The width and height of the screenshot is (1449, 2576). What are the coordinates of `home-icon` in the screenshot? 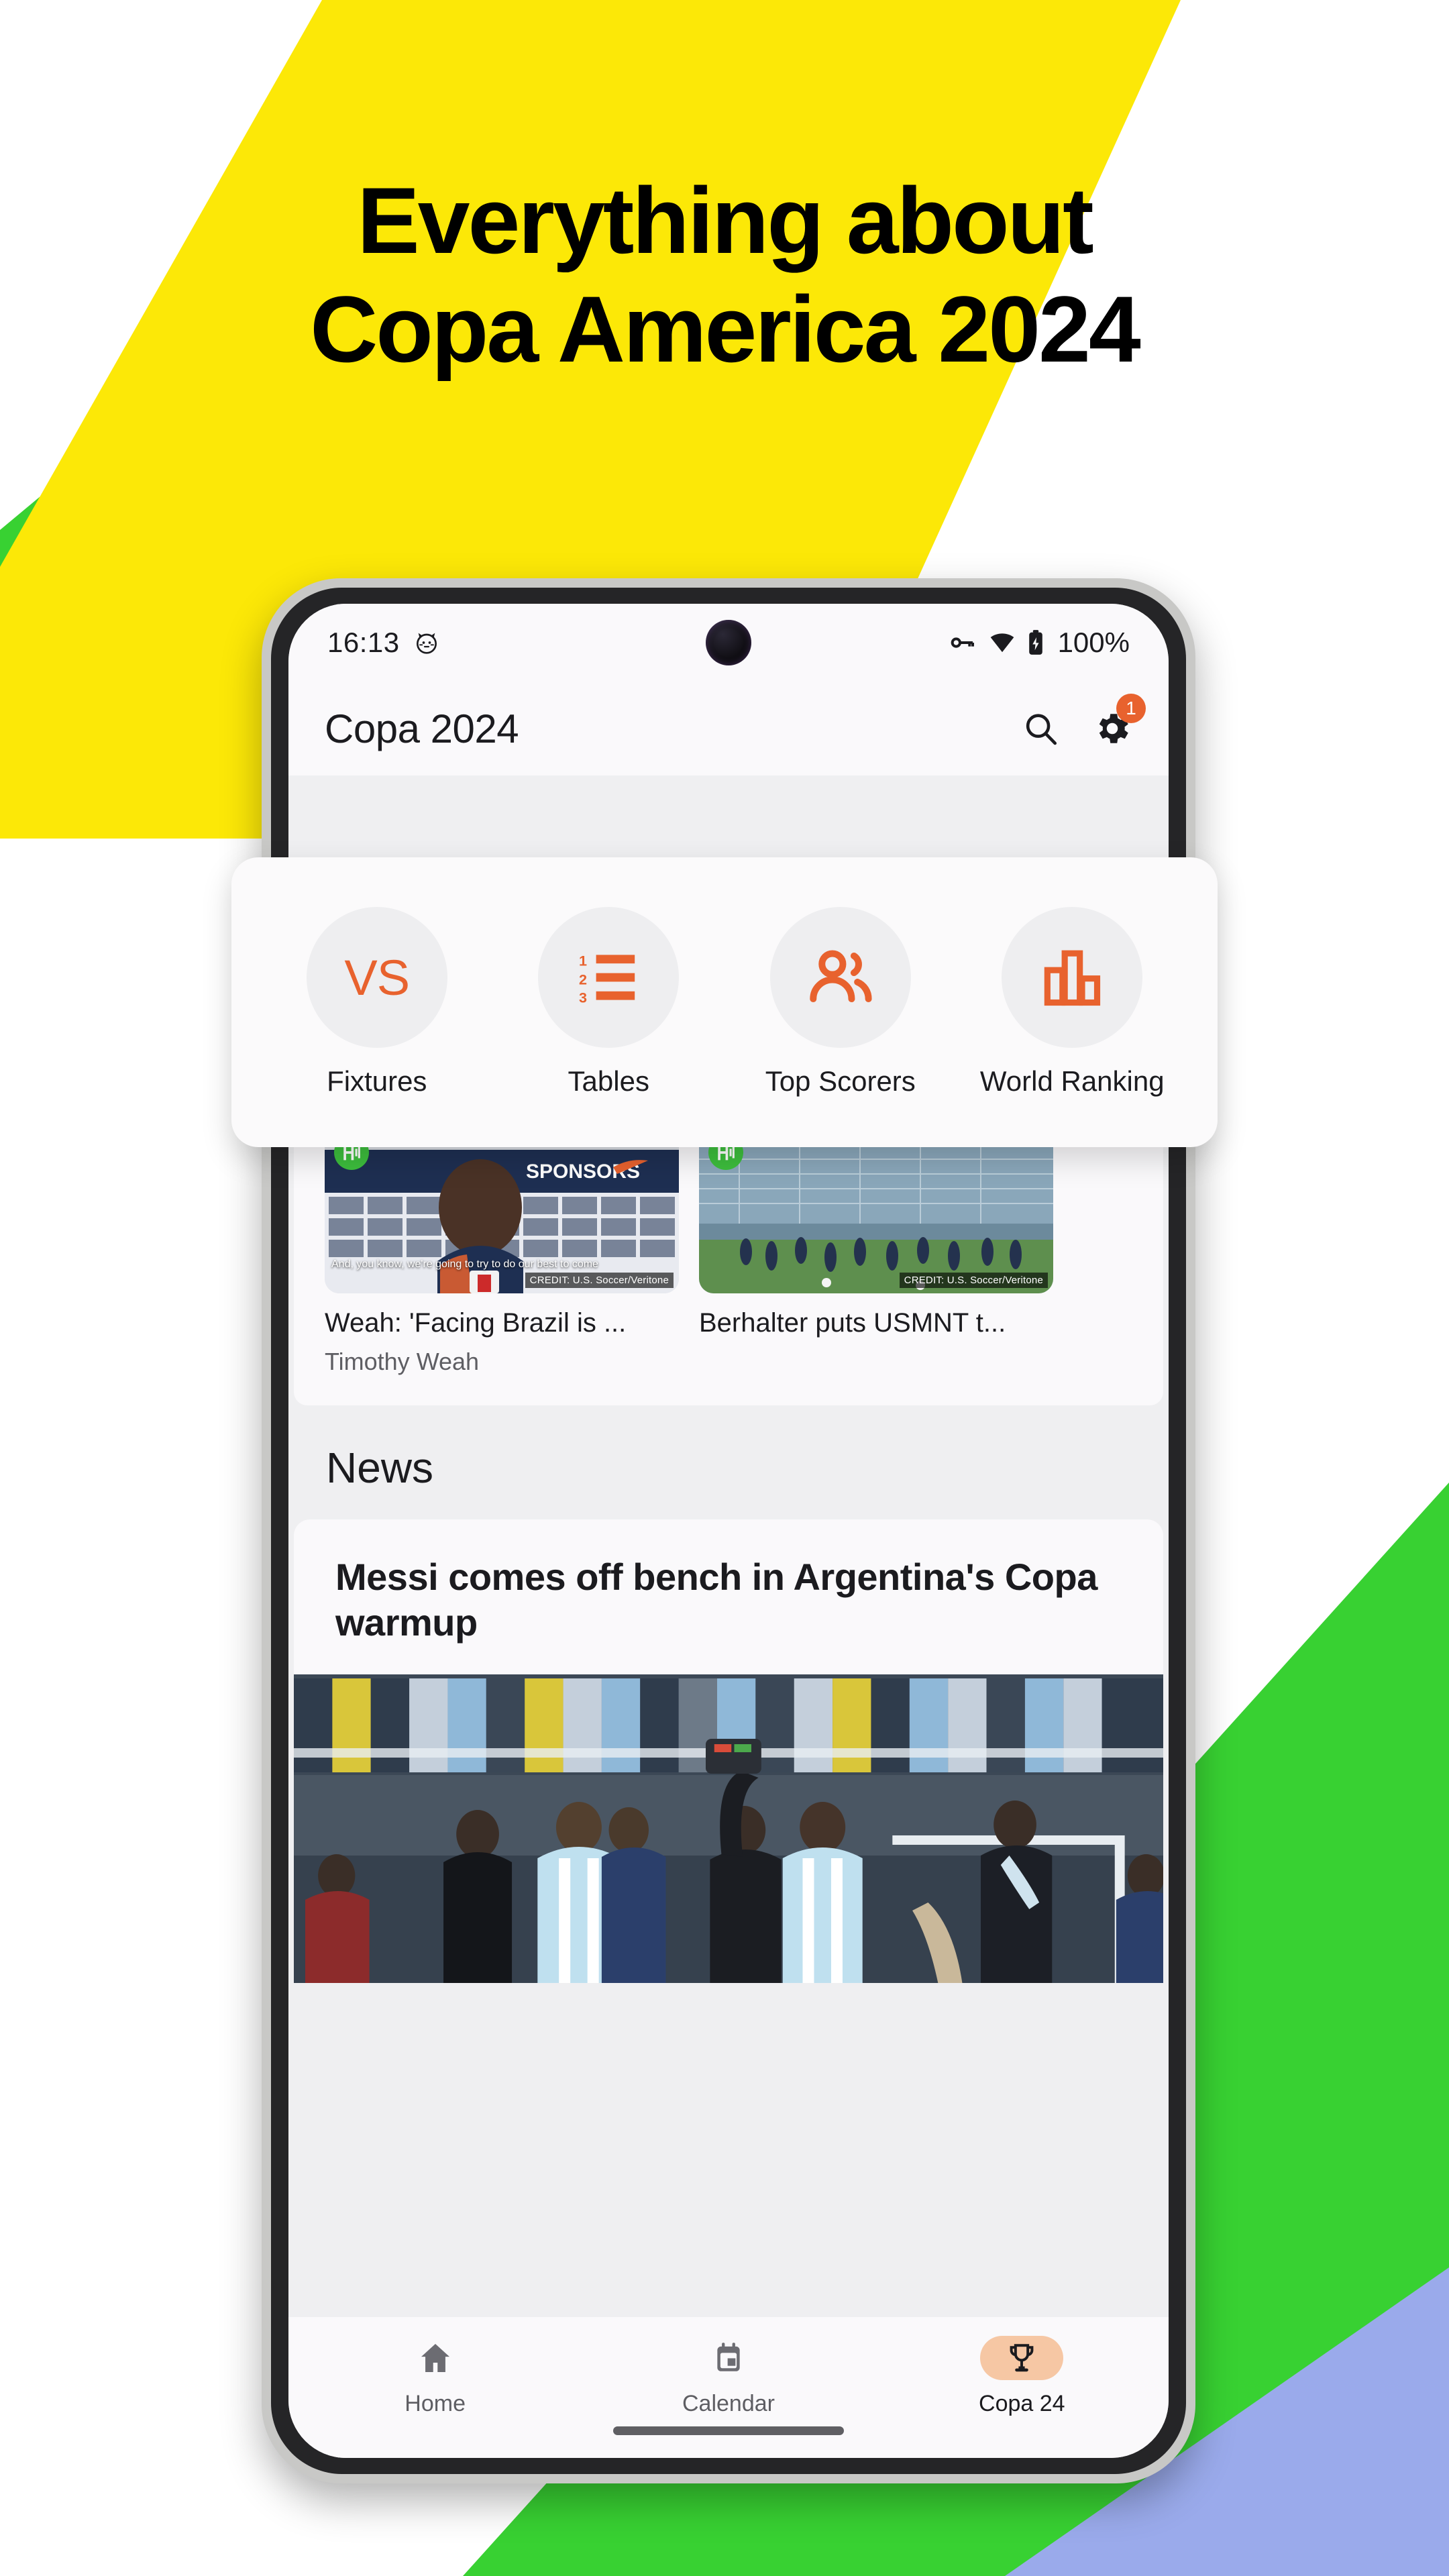 It's located at (435, 2358).